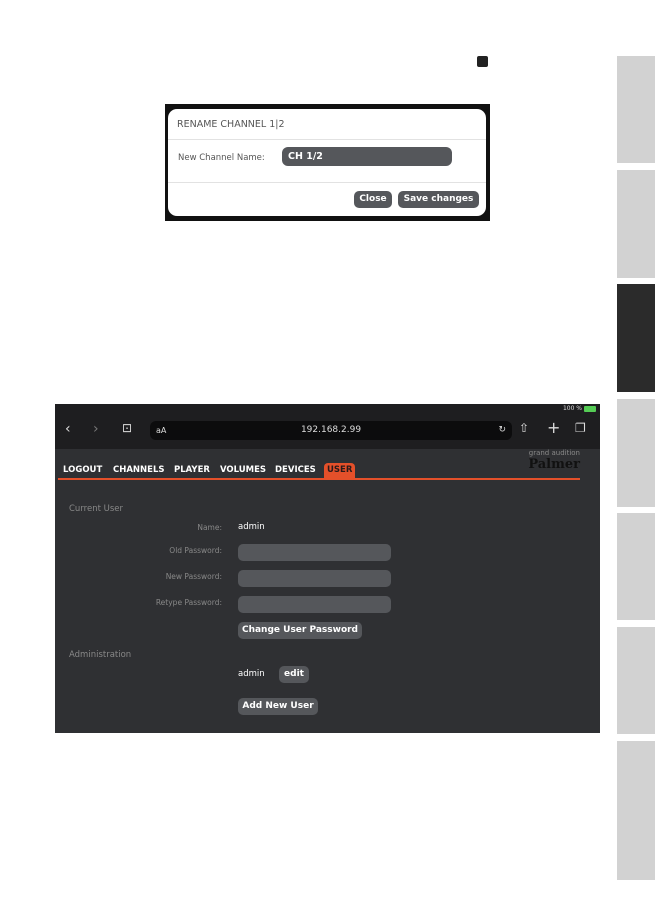 The image size is (655, 918). I want to click on new-password-label: New Password:, so click(193, 576).